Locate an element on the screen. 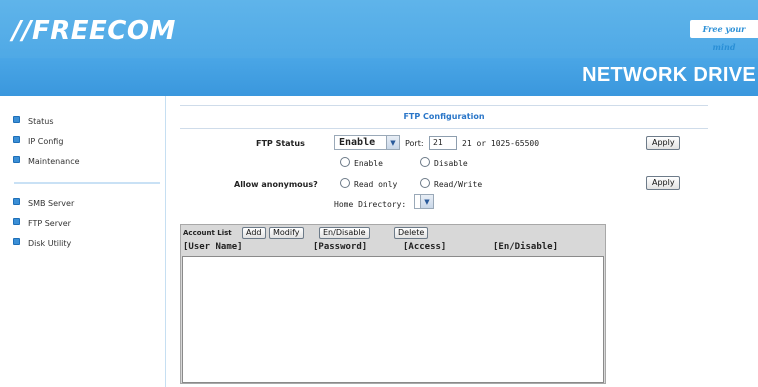 The image size is (758, 387). anon-disable-label: Disable is located at coordinates (451, 163).